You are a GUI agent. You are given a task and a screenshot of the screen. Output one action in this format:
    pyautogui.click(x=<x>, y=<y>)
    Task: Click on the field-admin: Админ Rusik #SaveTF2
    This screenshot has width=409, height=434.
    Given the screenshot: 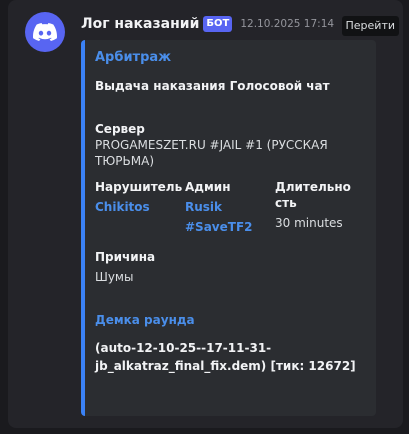 What is the action you would take?
    pyautogui.click(x=230, y=208)
    